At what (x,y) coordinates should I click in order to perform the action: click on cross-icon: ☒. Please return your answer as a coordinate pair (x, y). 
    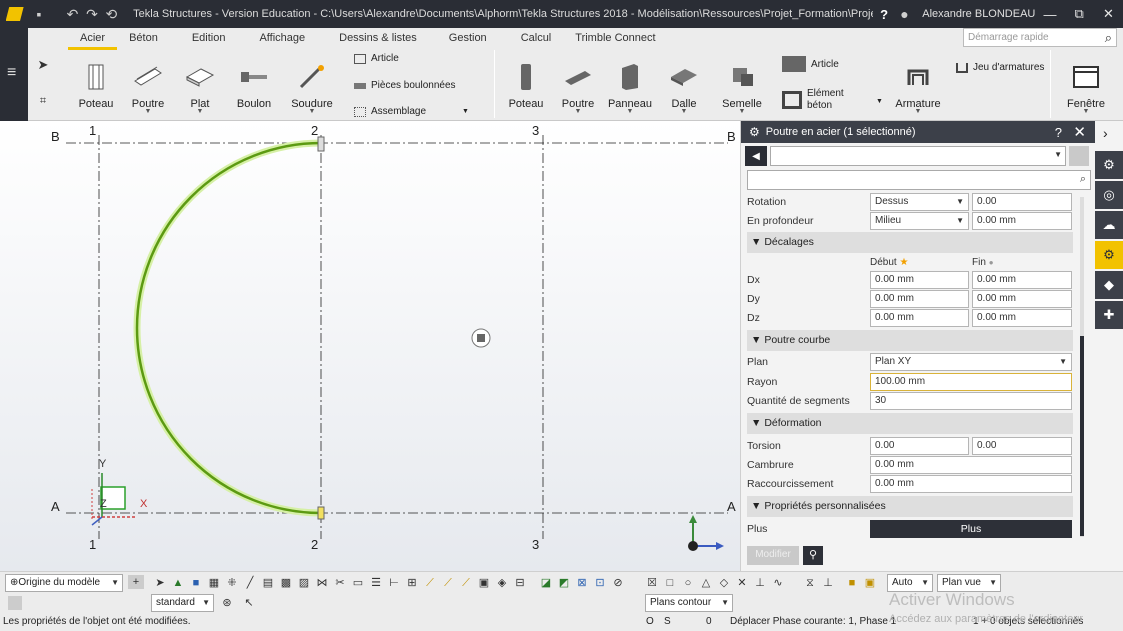
    Looking at the image, I should click on (652, 583).